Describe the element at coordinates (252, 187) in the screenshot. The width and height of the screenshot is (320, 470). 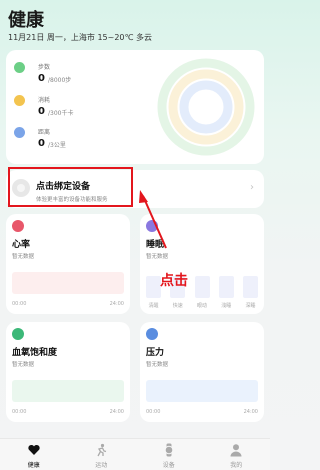
I see `chevron-right-icon: ›` at that location.